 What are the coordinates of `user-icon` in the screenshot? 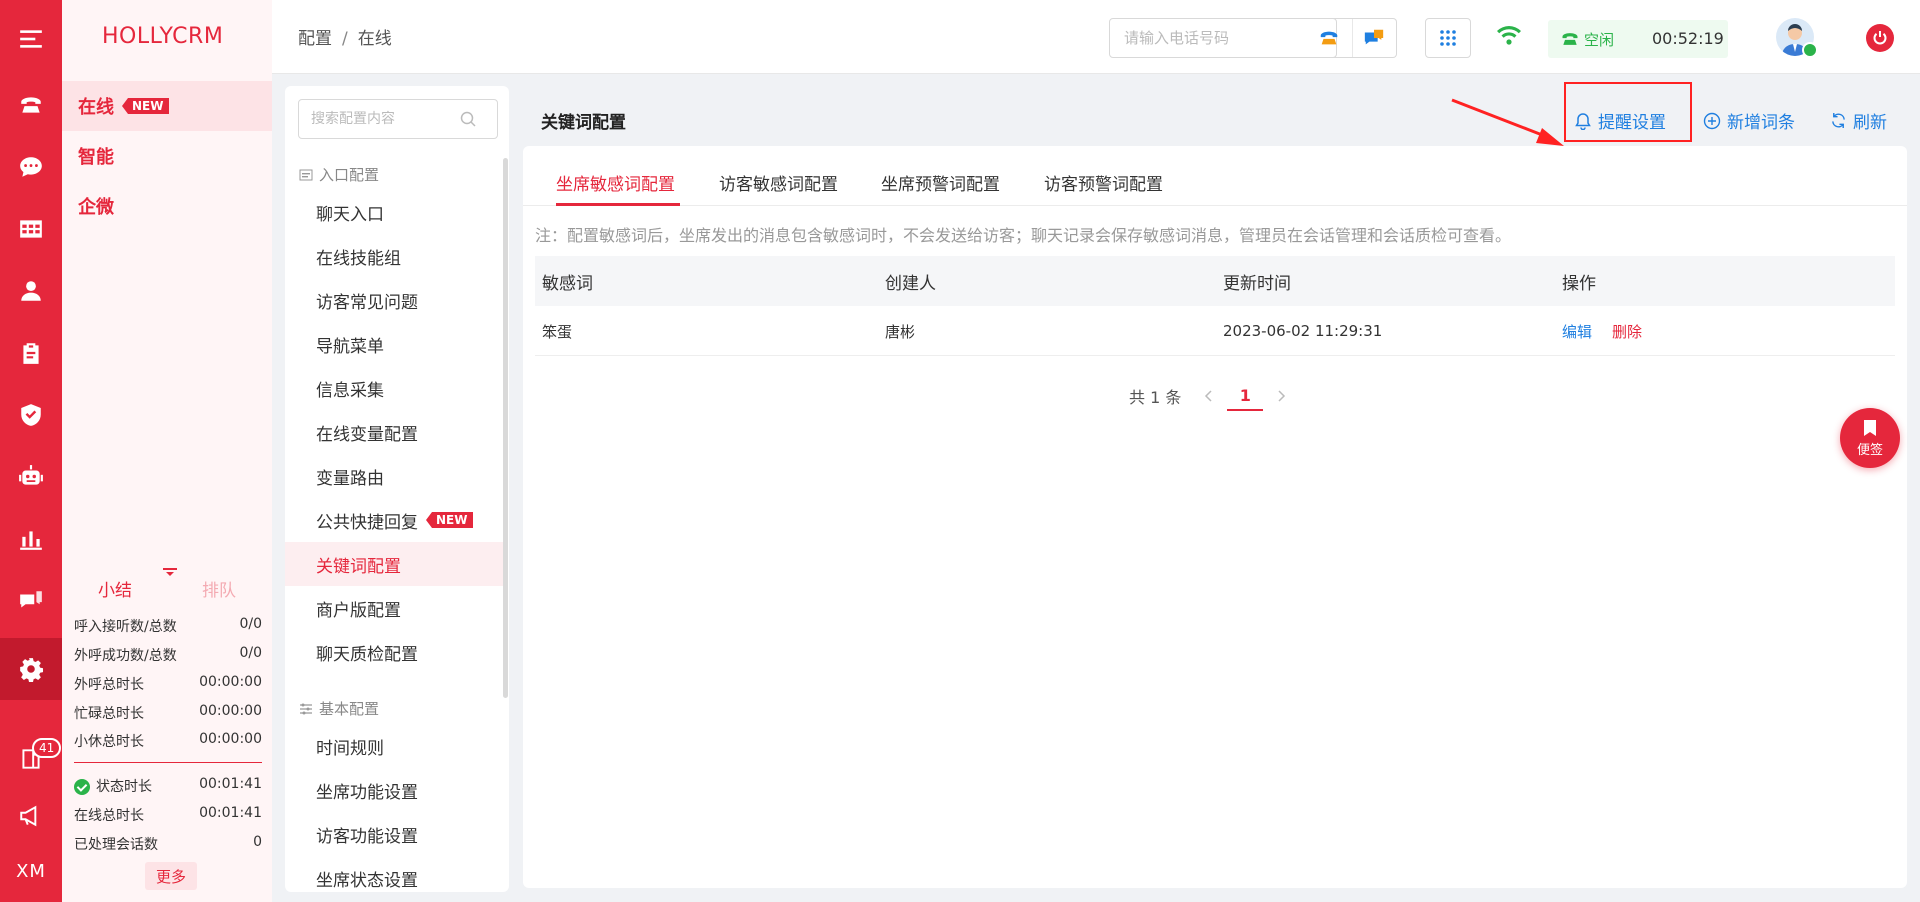 It's located at (31, 291).